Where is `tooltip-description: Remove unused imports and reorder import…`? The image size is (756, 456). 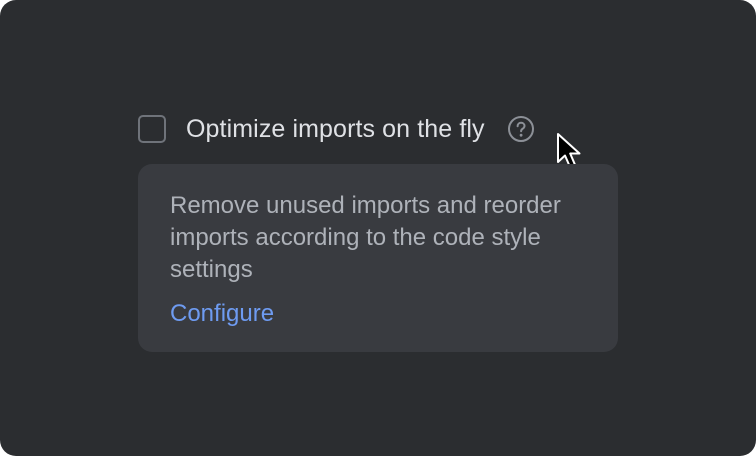 tooltip-description: Remove unused imports and reorder import… is located at coordinates (365, 237).